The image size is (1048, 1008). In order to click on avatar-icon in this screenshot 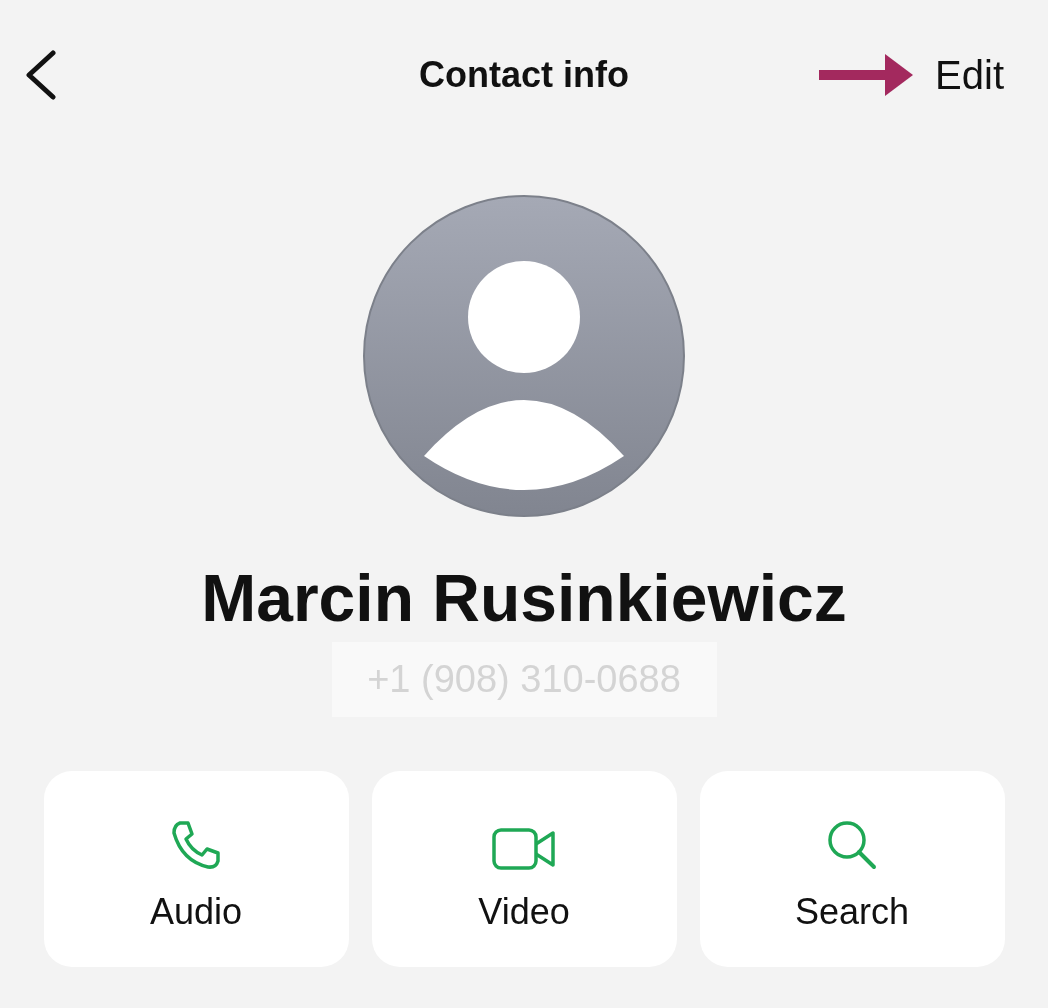, I will do `click(524, 356)`.